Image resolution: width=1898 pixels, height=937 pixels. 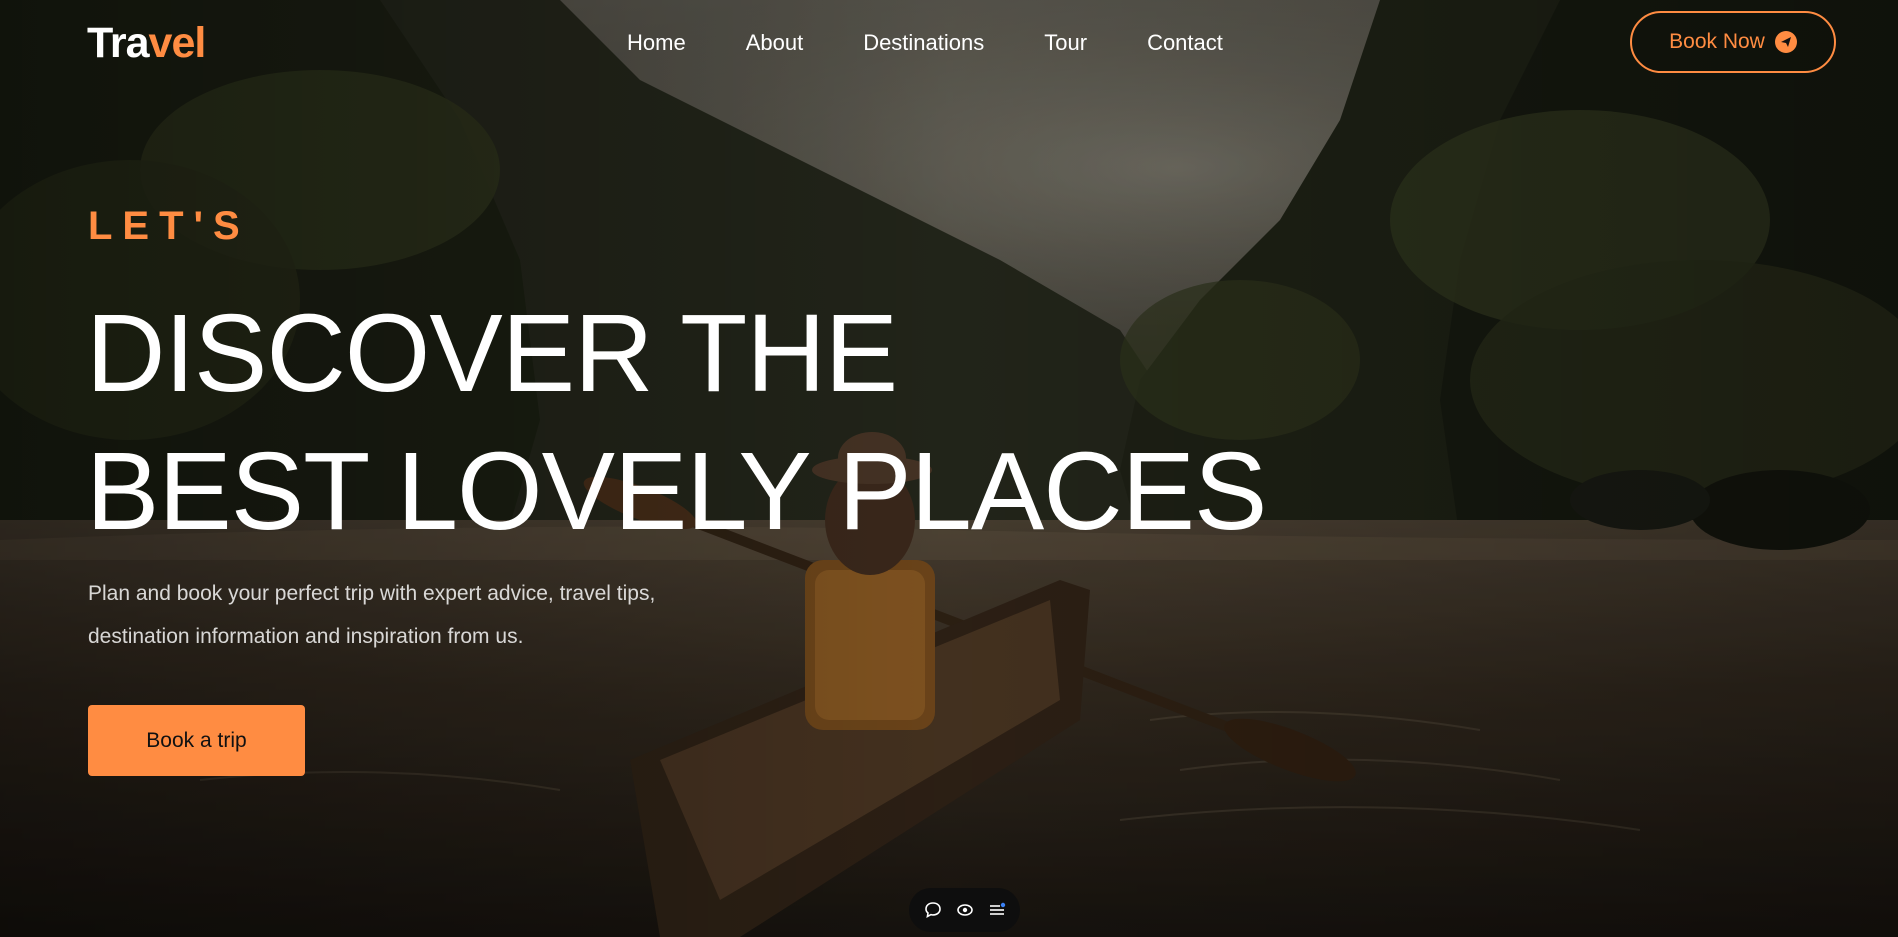 I want to click on book-now-label: Book Now, so click(x=1717, y=41).